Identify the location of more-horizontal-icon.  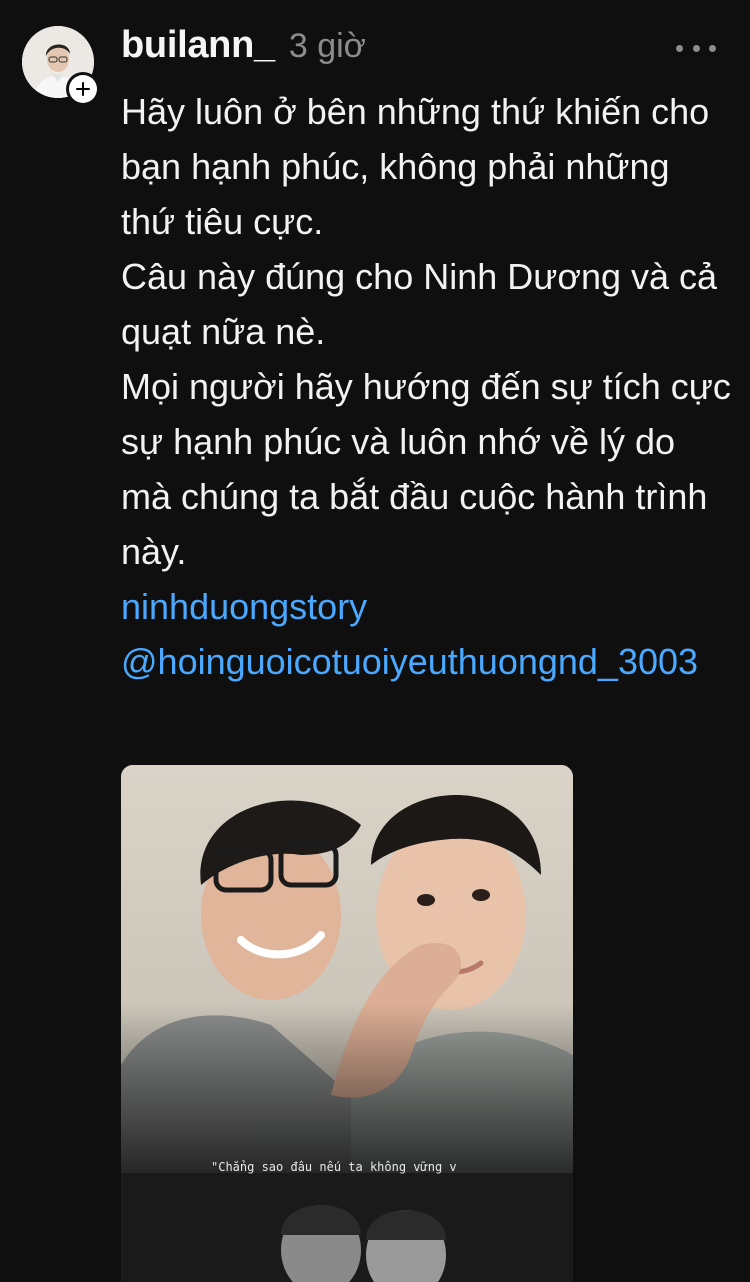
(696, 48).